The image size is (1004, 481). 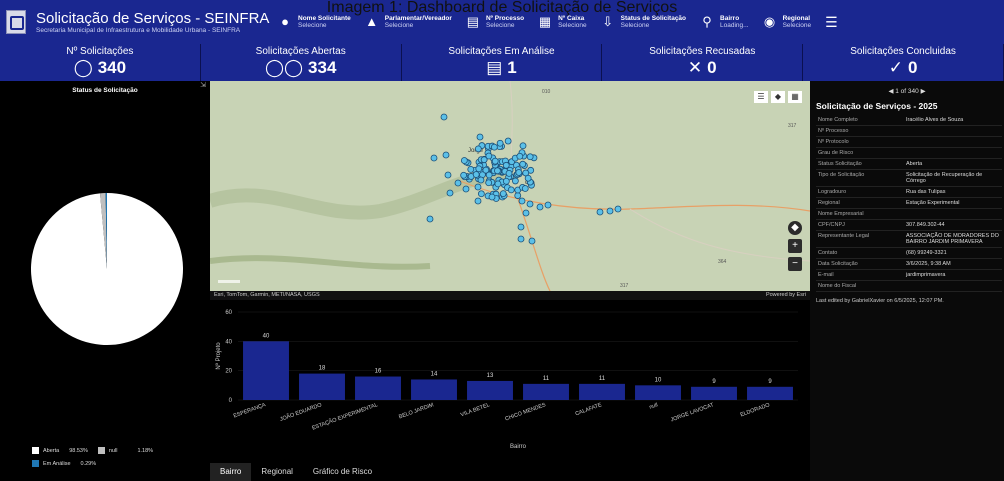 I want to click on kpi-value: 0, so click(x=912, y=67).